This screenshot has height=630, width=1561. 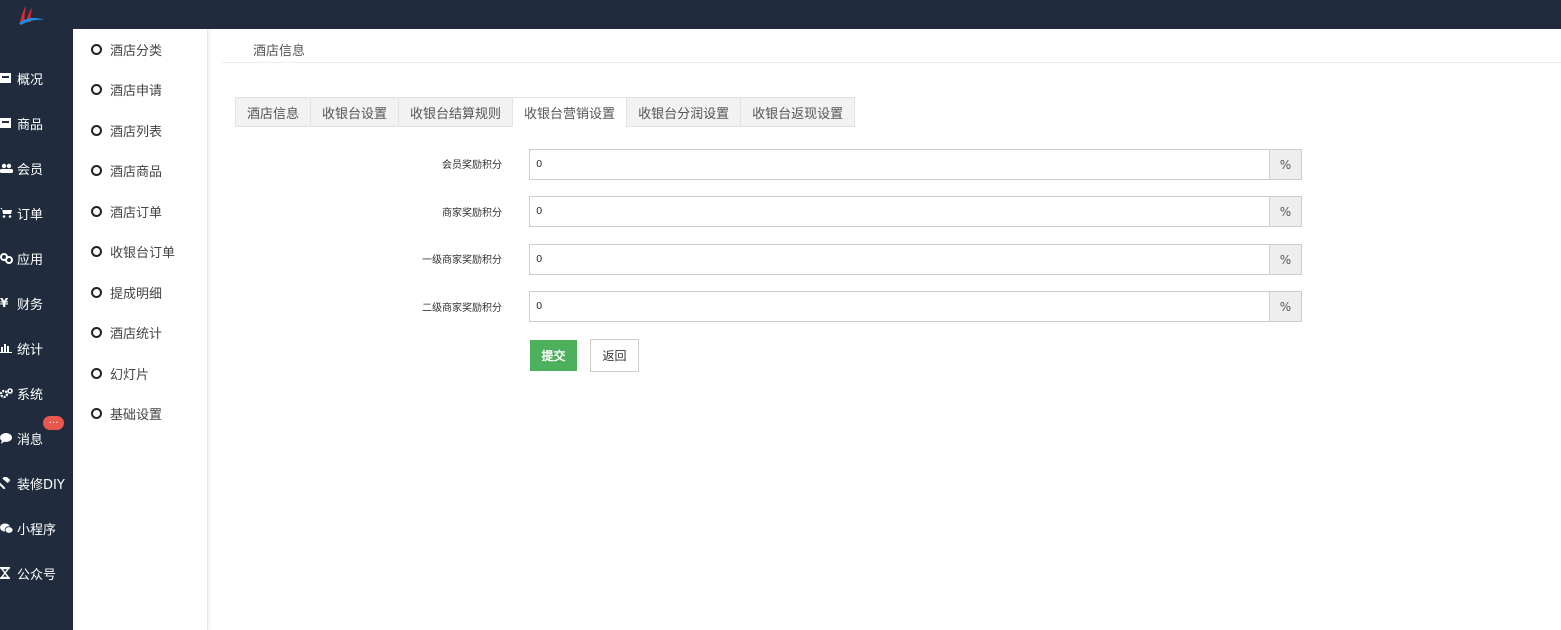 I want to click on subnav-item-hotel-application: 酒店申请, so click(x=126, y=89).